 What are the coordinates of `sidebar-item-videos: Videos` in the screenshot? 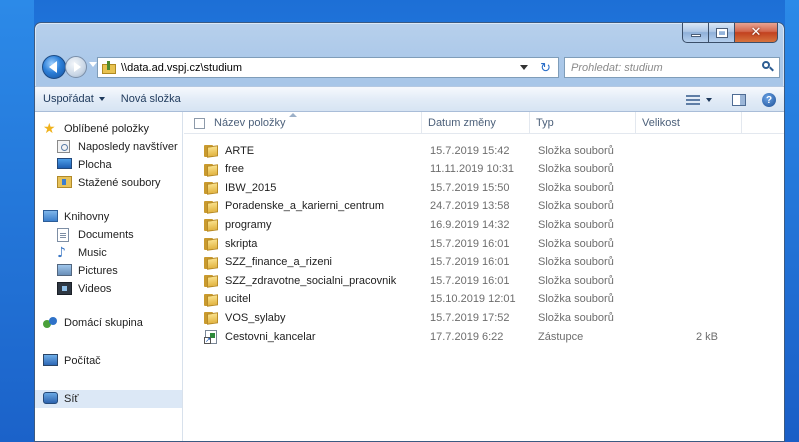 It's located at (73, 289).